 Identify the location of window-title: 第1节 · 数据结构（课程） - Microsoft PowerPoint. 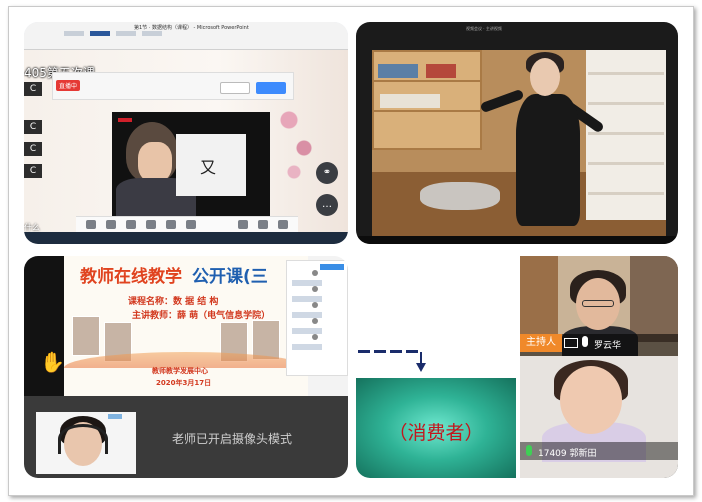
(191, 28).